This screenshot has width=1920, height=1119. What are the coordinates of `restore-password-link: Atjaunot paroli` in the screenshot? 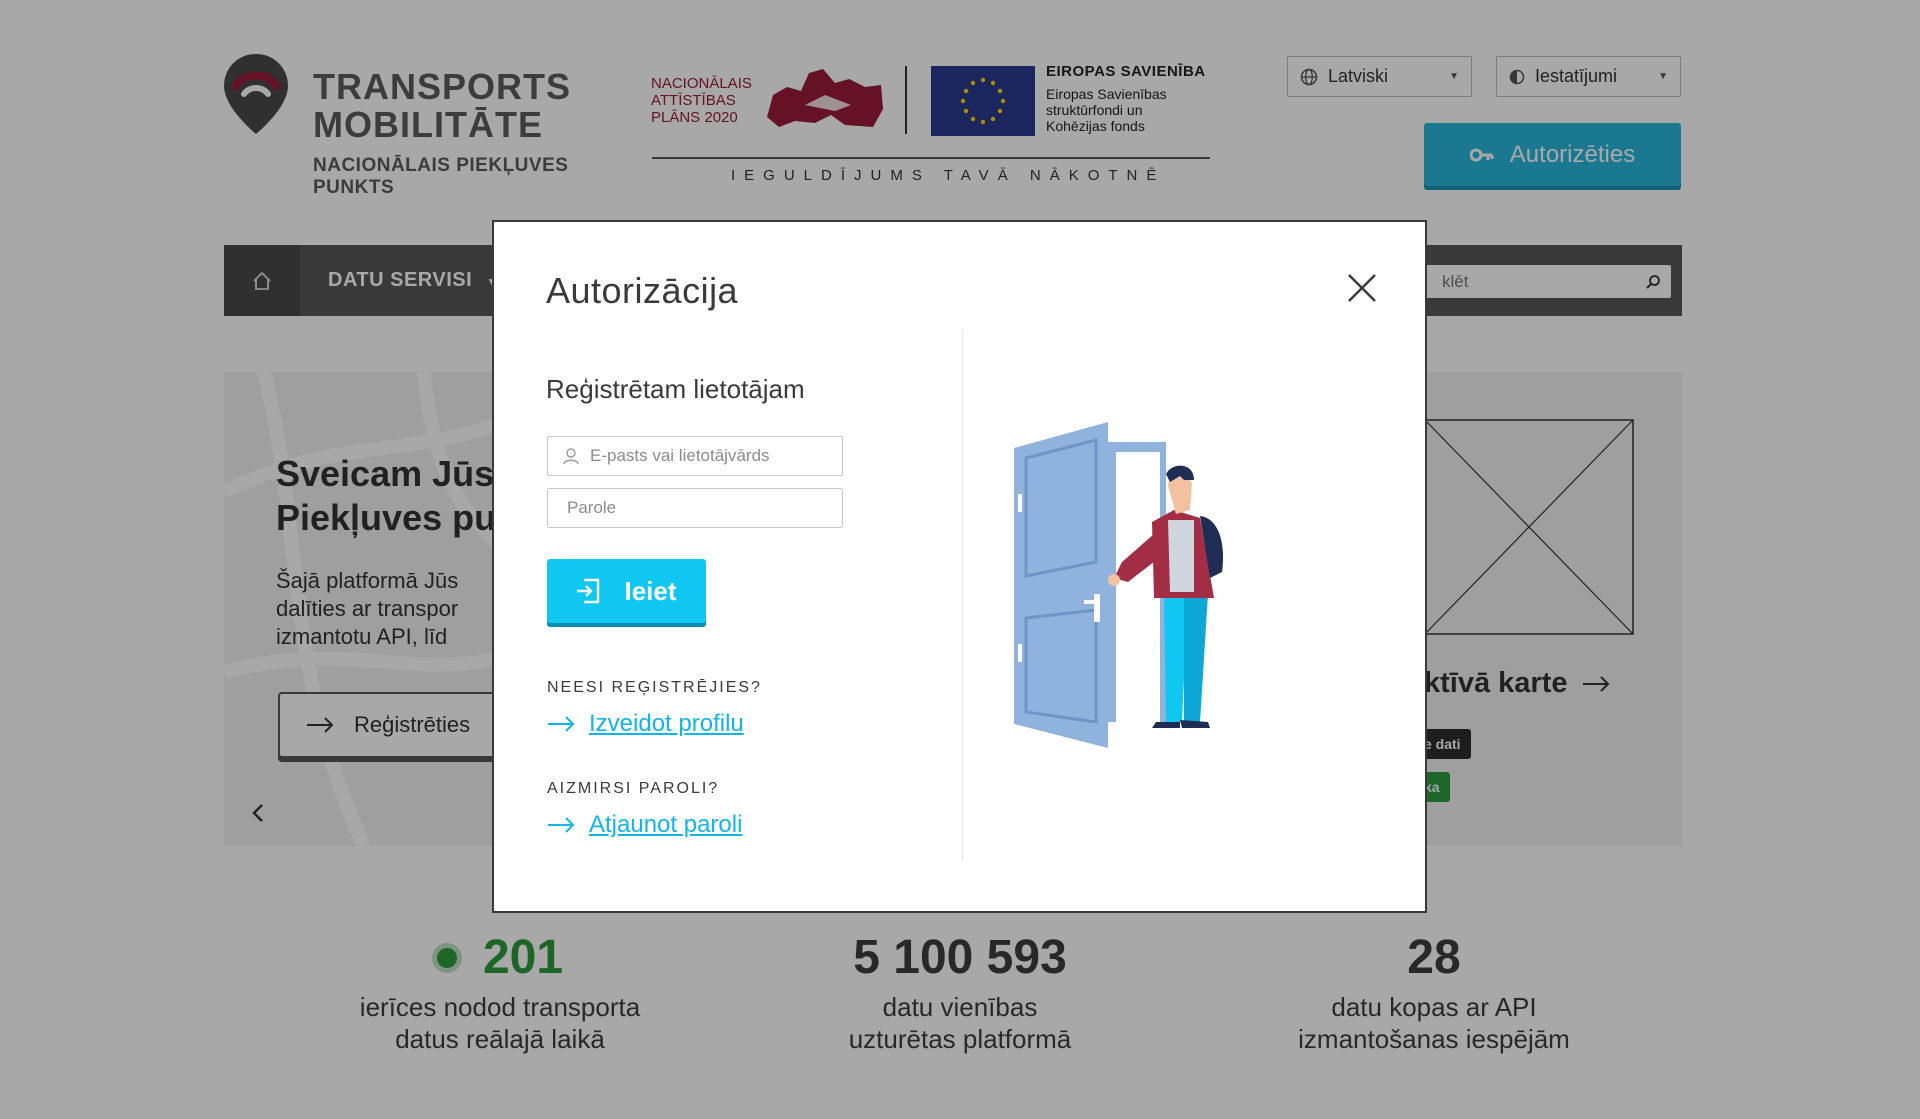 It's located at (644, 825).